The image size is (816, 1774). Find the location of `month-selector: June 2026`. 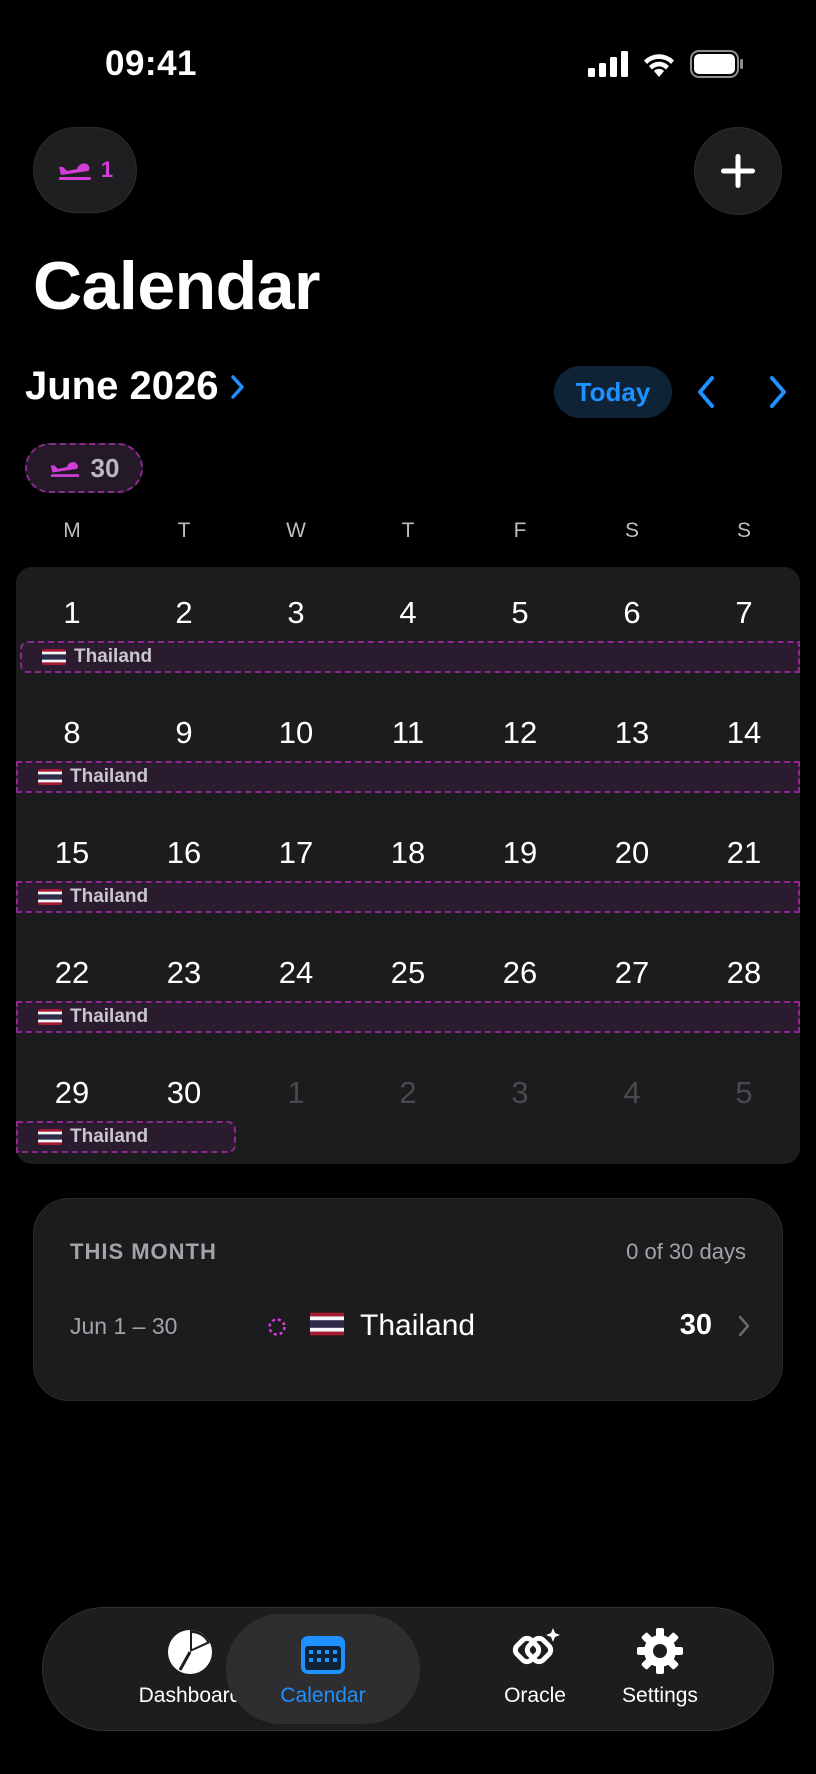

month-selector: June 2026 is located at coordinates (135, 386).